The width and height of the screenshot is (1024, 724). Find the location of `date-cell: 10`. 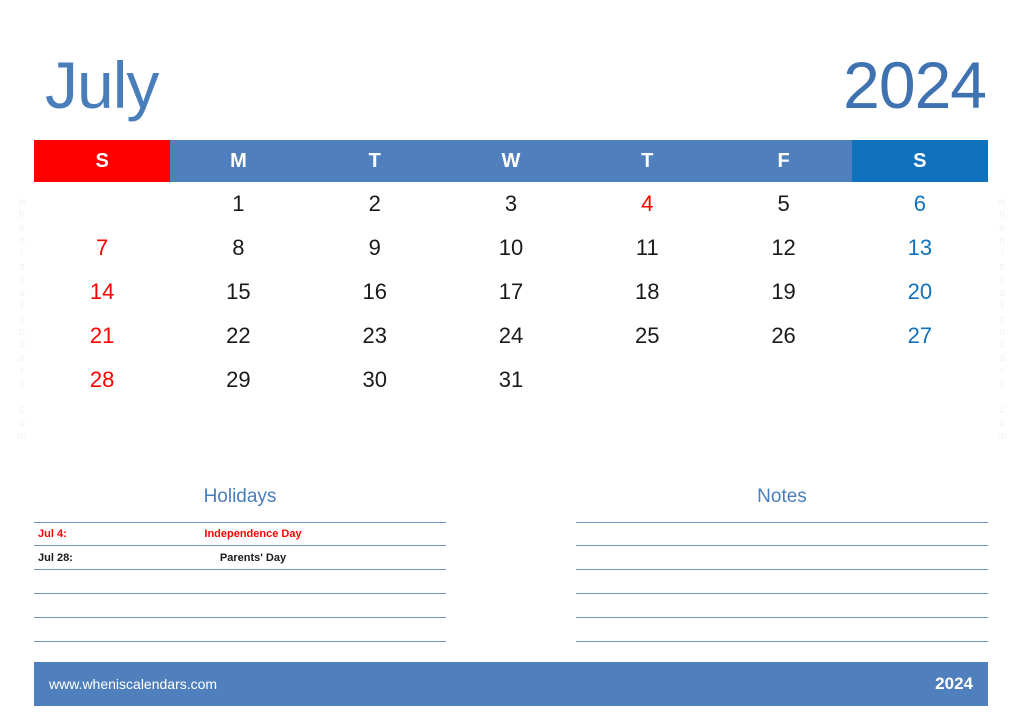

date-cell: 10 is located at coordinates (511, 248).